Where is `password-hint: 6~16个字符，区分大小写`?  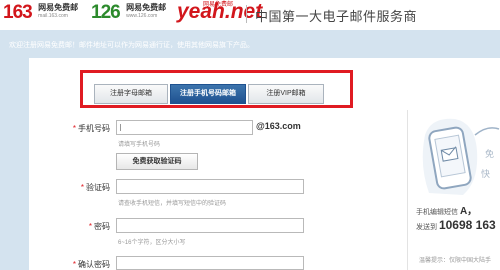
password-hint: 6~16个字符，区分大小写 is located at coordinates (152, 243).